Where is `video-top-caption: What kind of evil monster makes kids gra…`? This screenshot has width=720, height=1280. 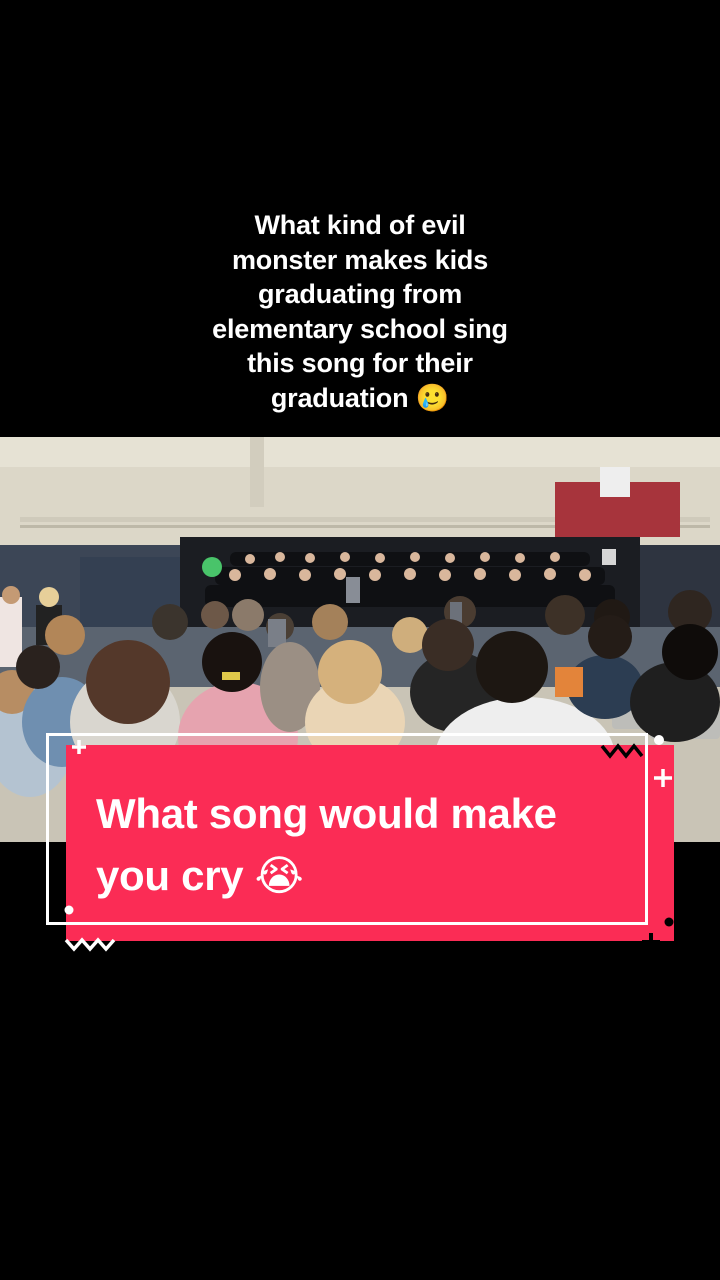 video-top-caption: What kind of evil monster makes kids gra… is located at coordinates (360, 311).